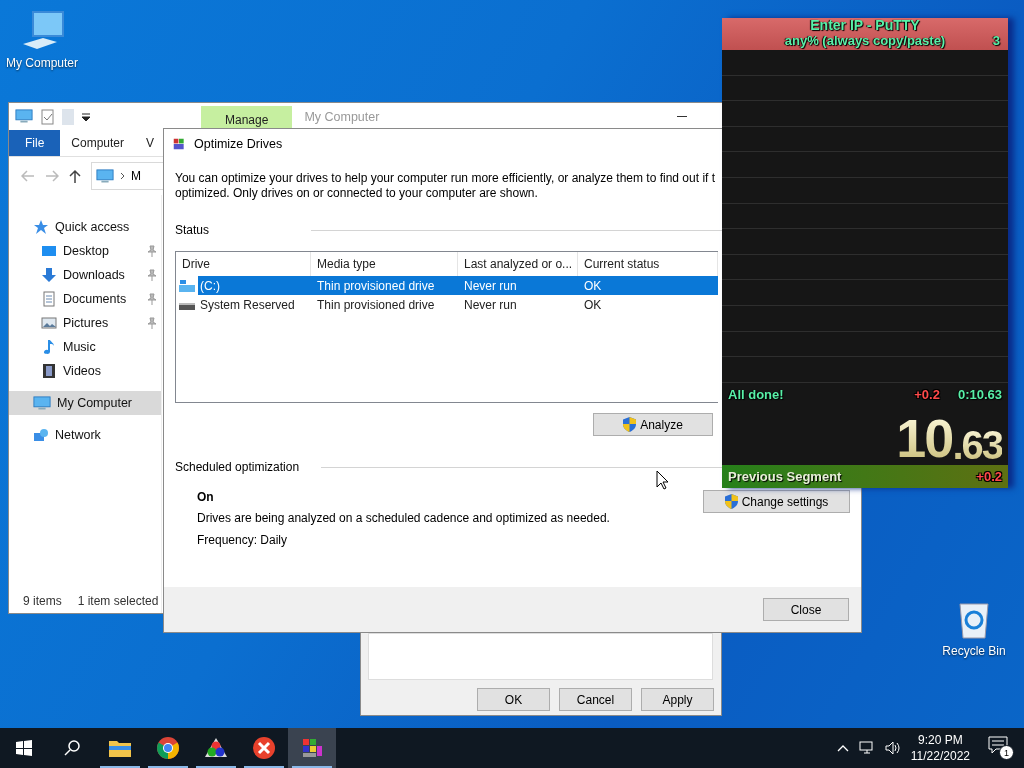  What do you see at coordinates (85, 275) in the screenshot?
I see `nav-item: Downloads` at bounding box center [85, 275].